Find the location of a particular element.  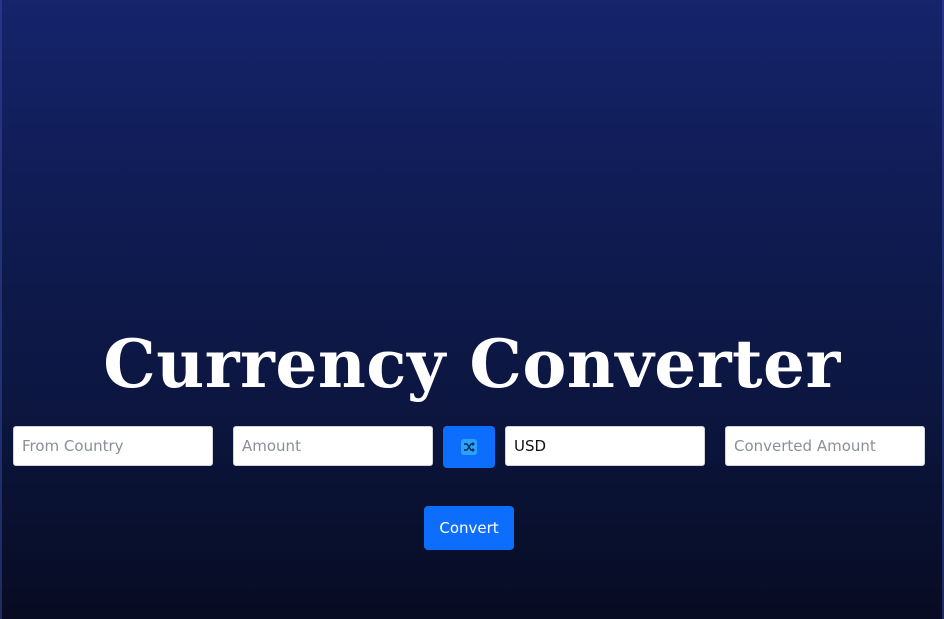

convert-button: Convert is located at coordinates (469, 528).